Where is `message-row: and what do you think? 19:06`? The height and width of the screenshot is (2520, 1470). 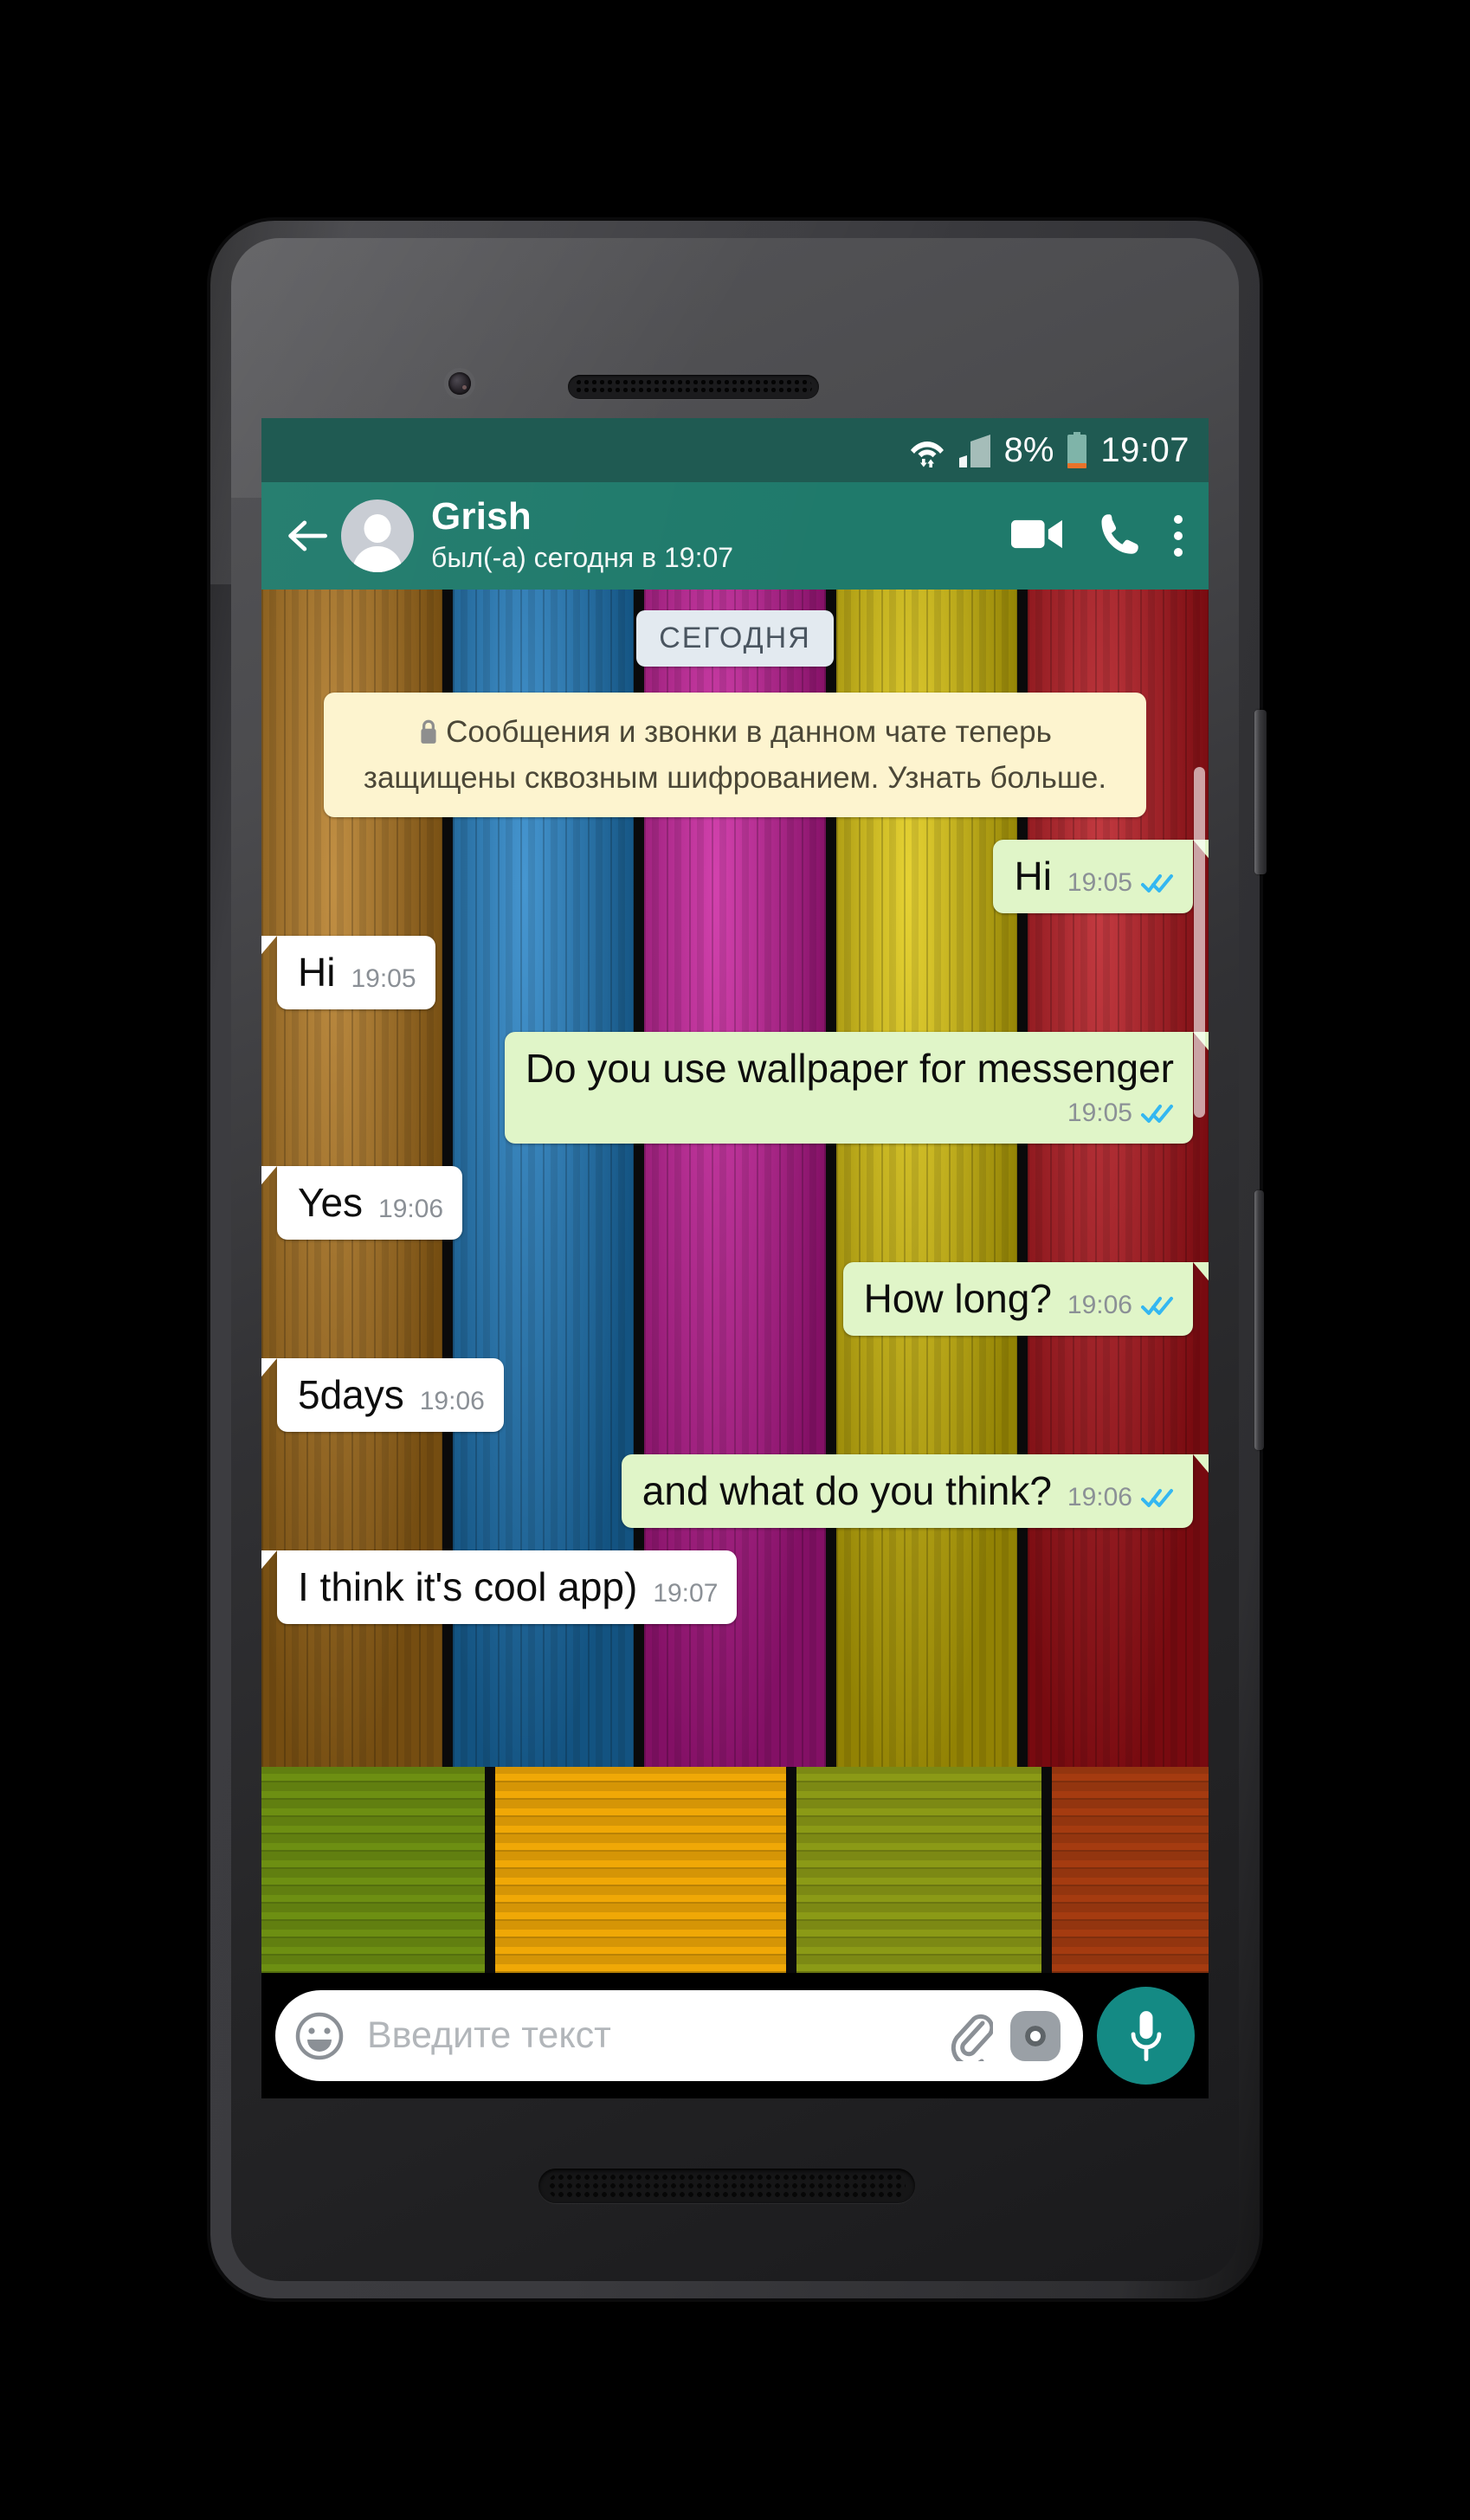
message-row: and what do you think? 19:06 is located at coordinates (743, 1490).